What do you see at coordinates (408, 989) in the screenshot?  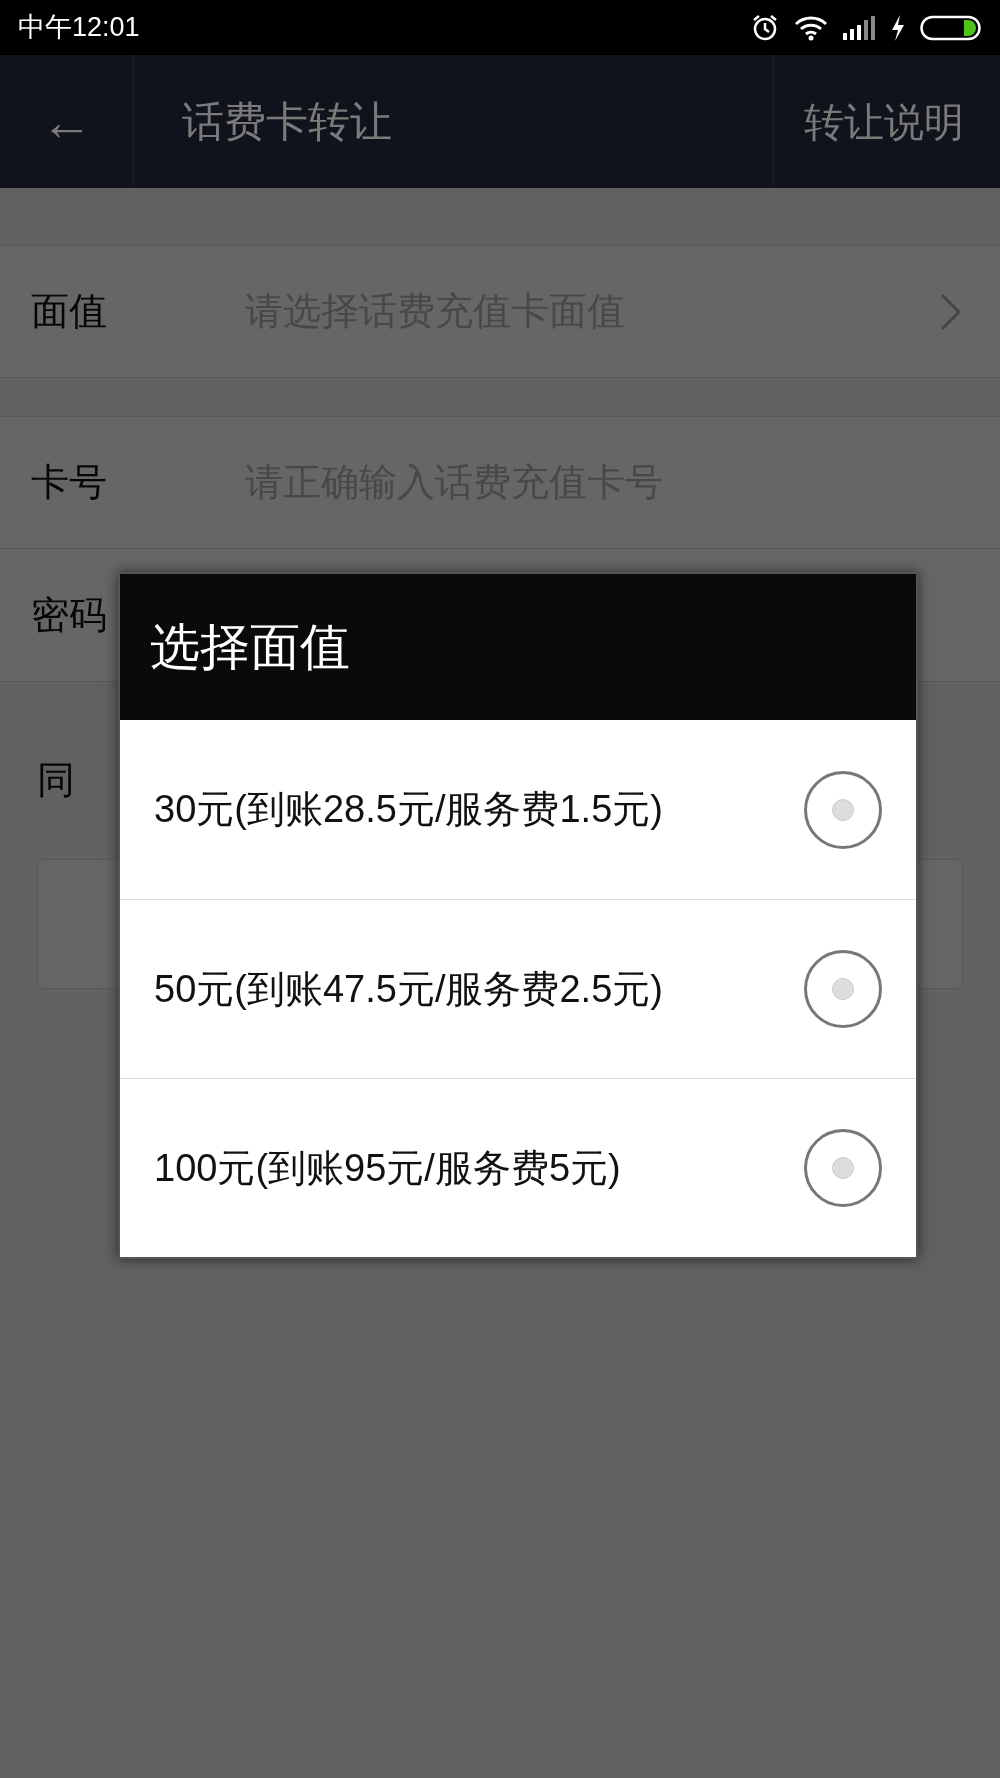 I see `option-label: 50元(到账47.5元/服务费2.5元)` at bounding box center [408, 989].